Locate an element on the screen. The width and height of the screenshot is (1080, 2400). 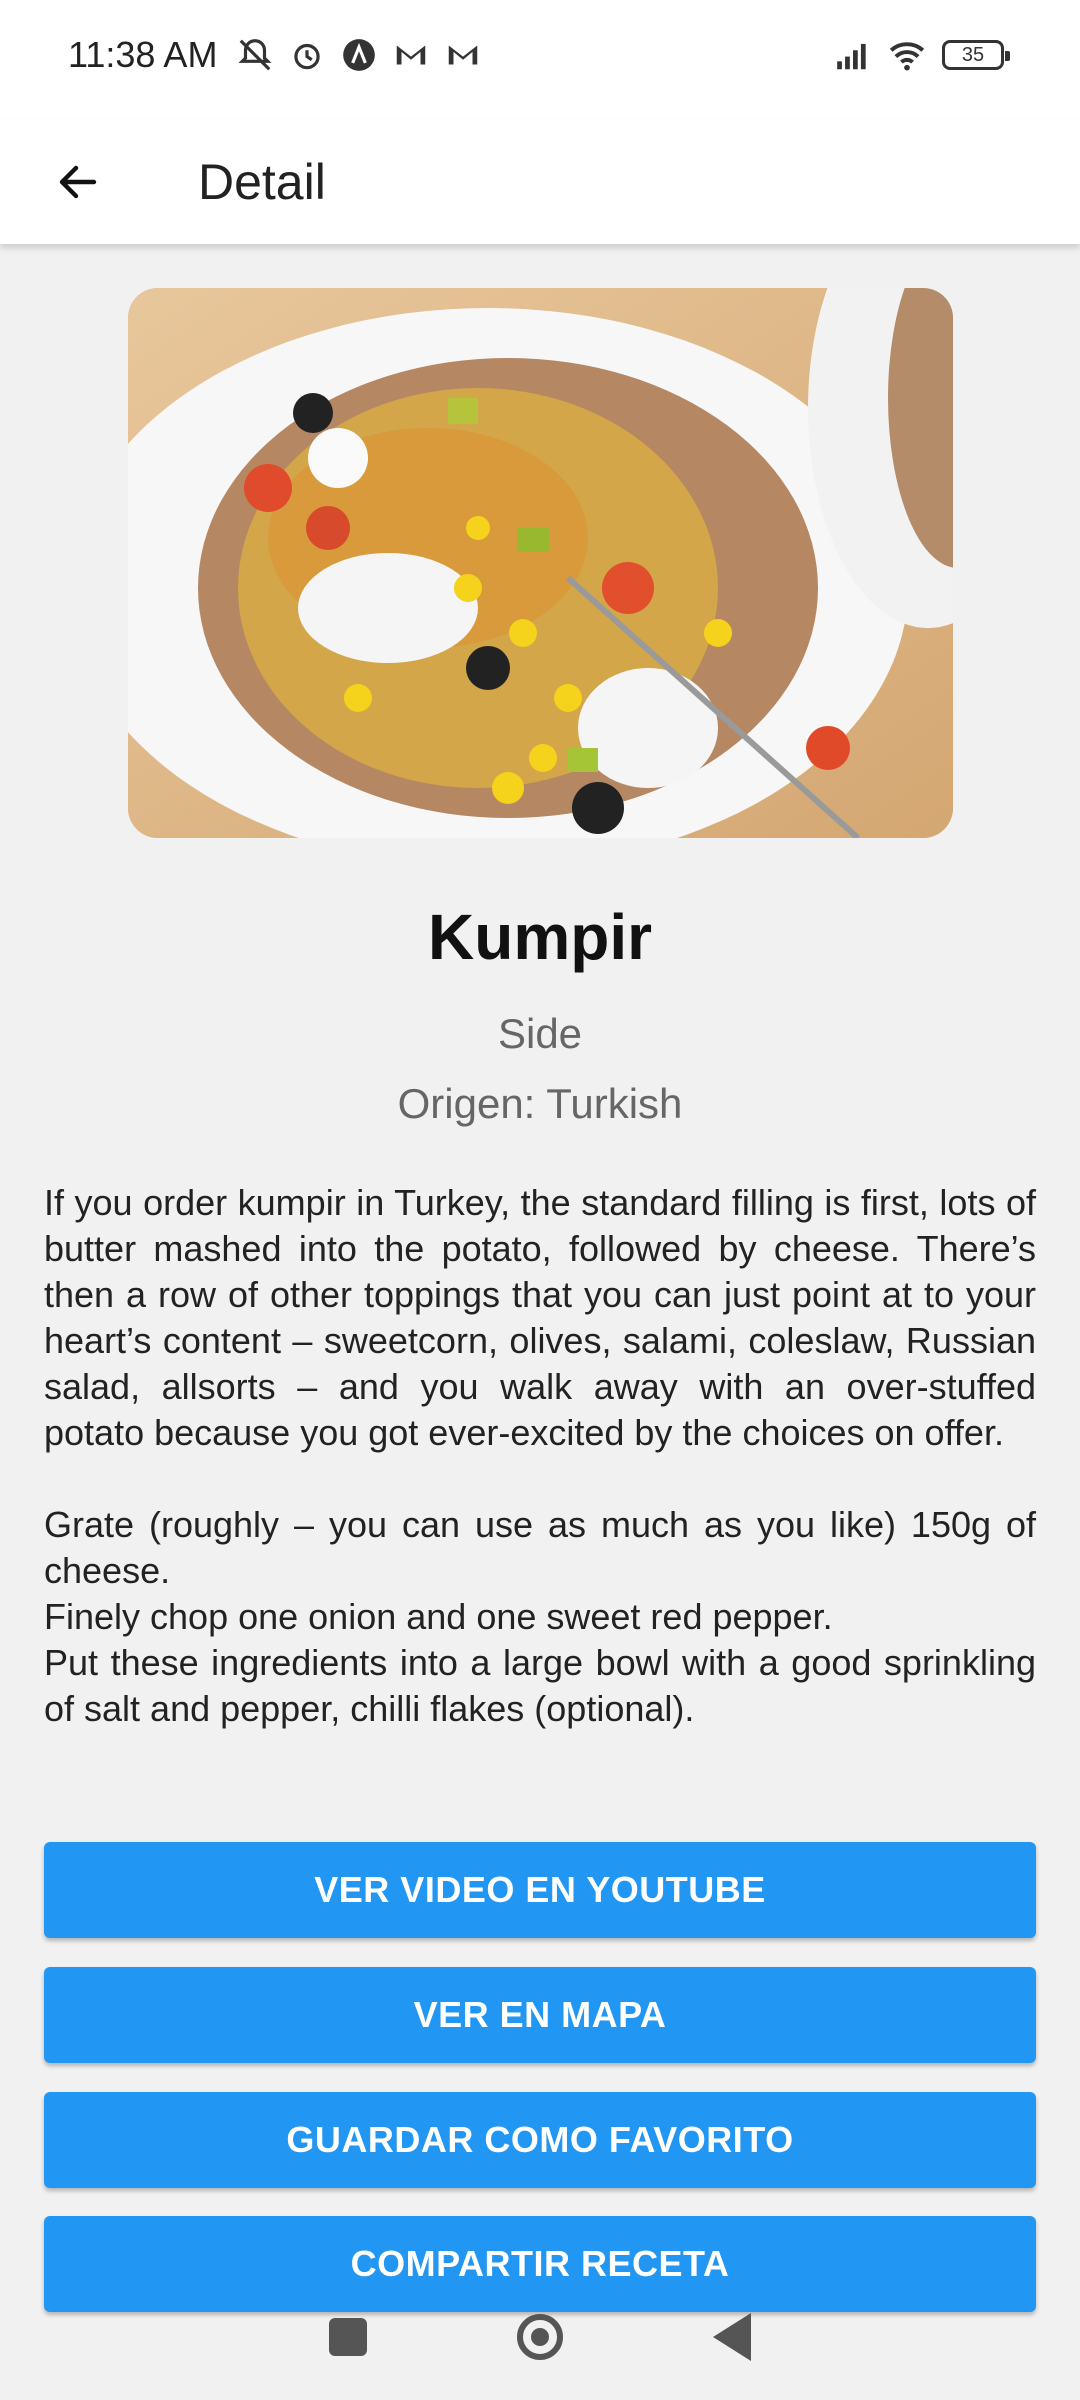
alarm-icon is located at coordinates (307, 56).